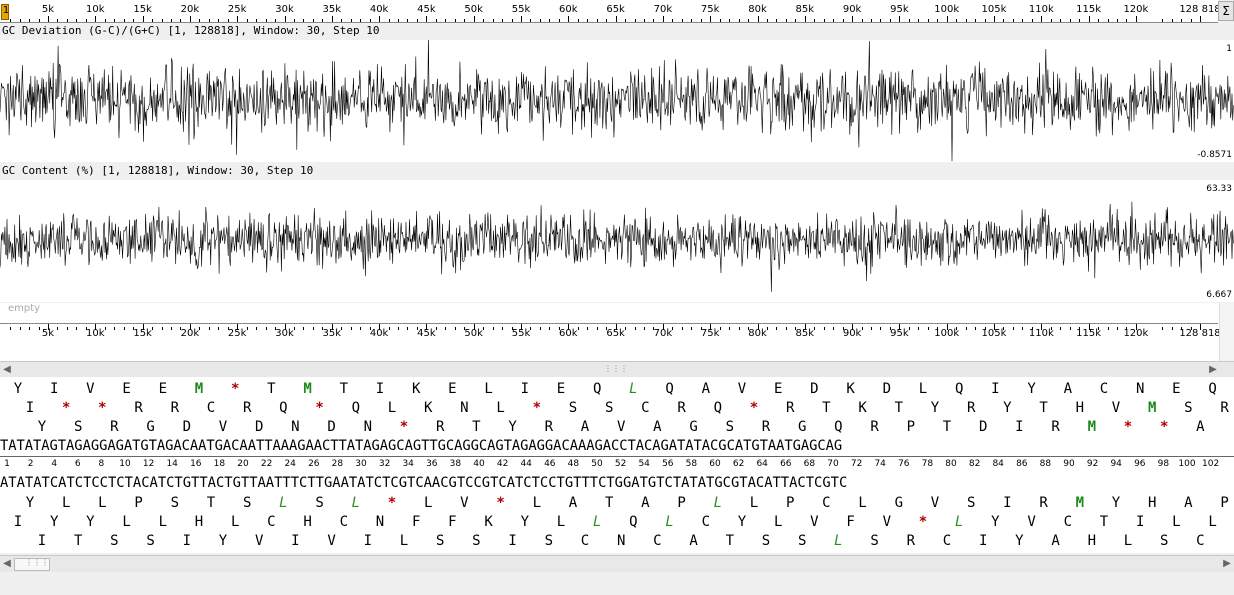 The image size is (1234, 595). I want to click on ruler-tick-label: 115k, so click(1089, 9).